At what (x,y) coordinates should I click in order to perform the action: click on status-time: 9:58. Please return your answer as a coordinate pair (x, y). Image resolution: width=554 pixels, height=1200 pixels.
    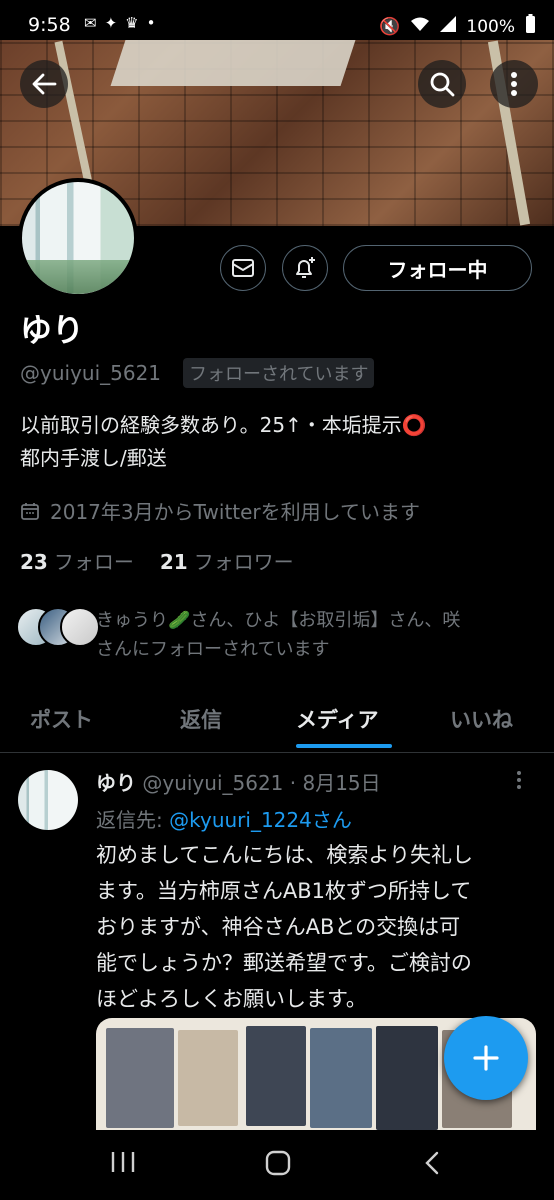
    Looking at the image, I should click on (49, 25).